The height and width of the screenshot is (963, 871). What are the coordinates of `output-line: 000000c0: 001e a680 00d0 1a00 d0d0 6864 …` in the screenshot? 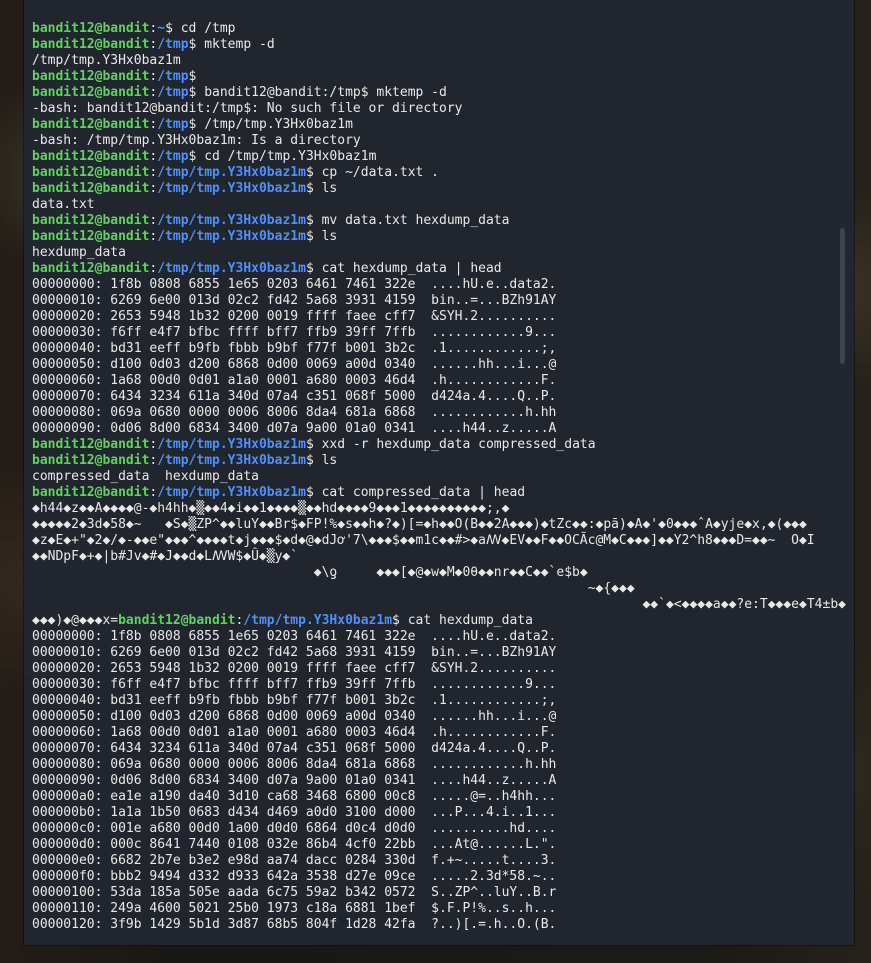 It's located at (434, 829).